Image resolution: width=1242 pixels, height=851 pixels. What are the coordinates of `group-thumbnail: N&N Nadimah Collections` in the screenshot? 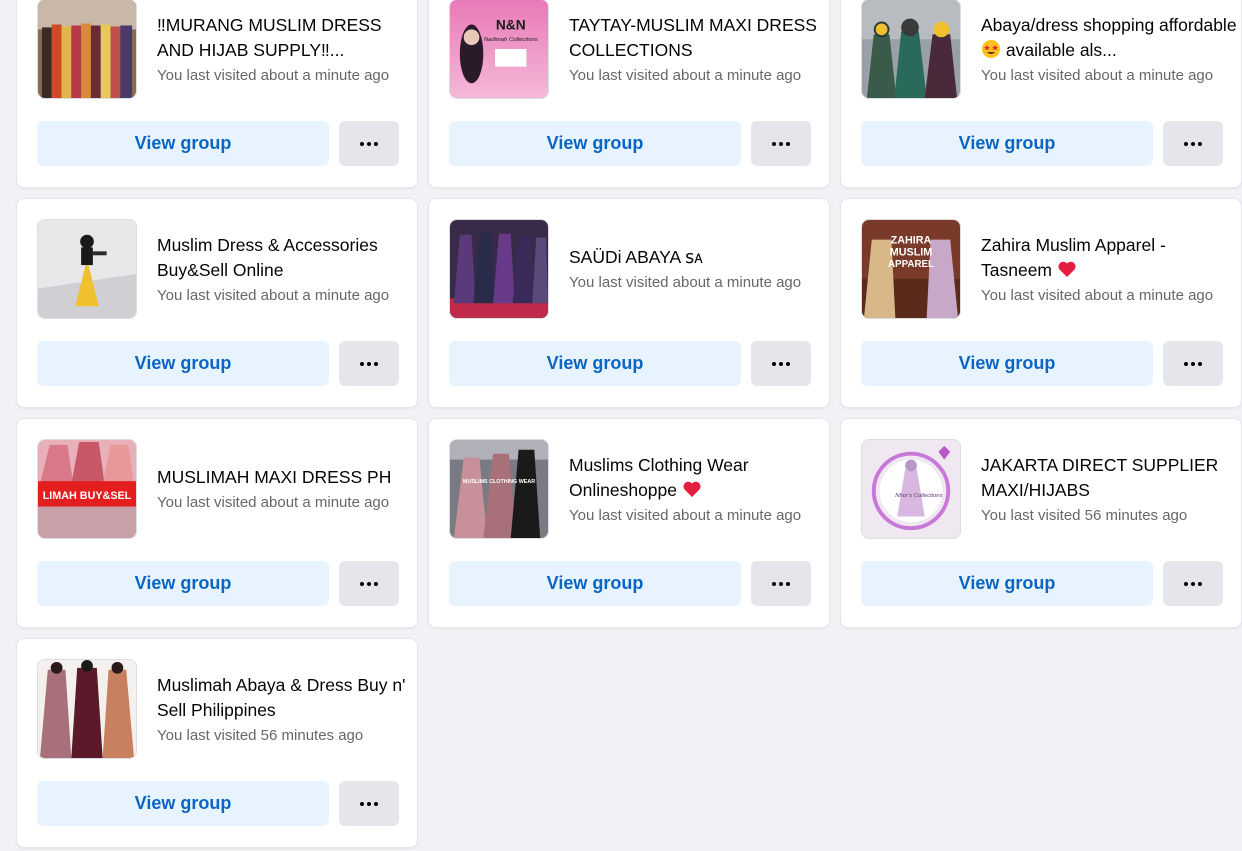 It's located at (499, 49).